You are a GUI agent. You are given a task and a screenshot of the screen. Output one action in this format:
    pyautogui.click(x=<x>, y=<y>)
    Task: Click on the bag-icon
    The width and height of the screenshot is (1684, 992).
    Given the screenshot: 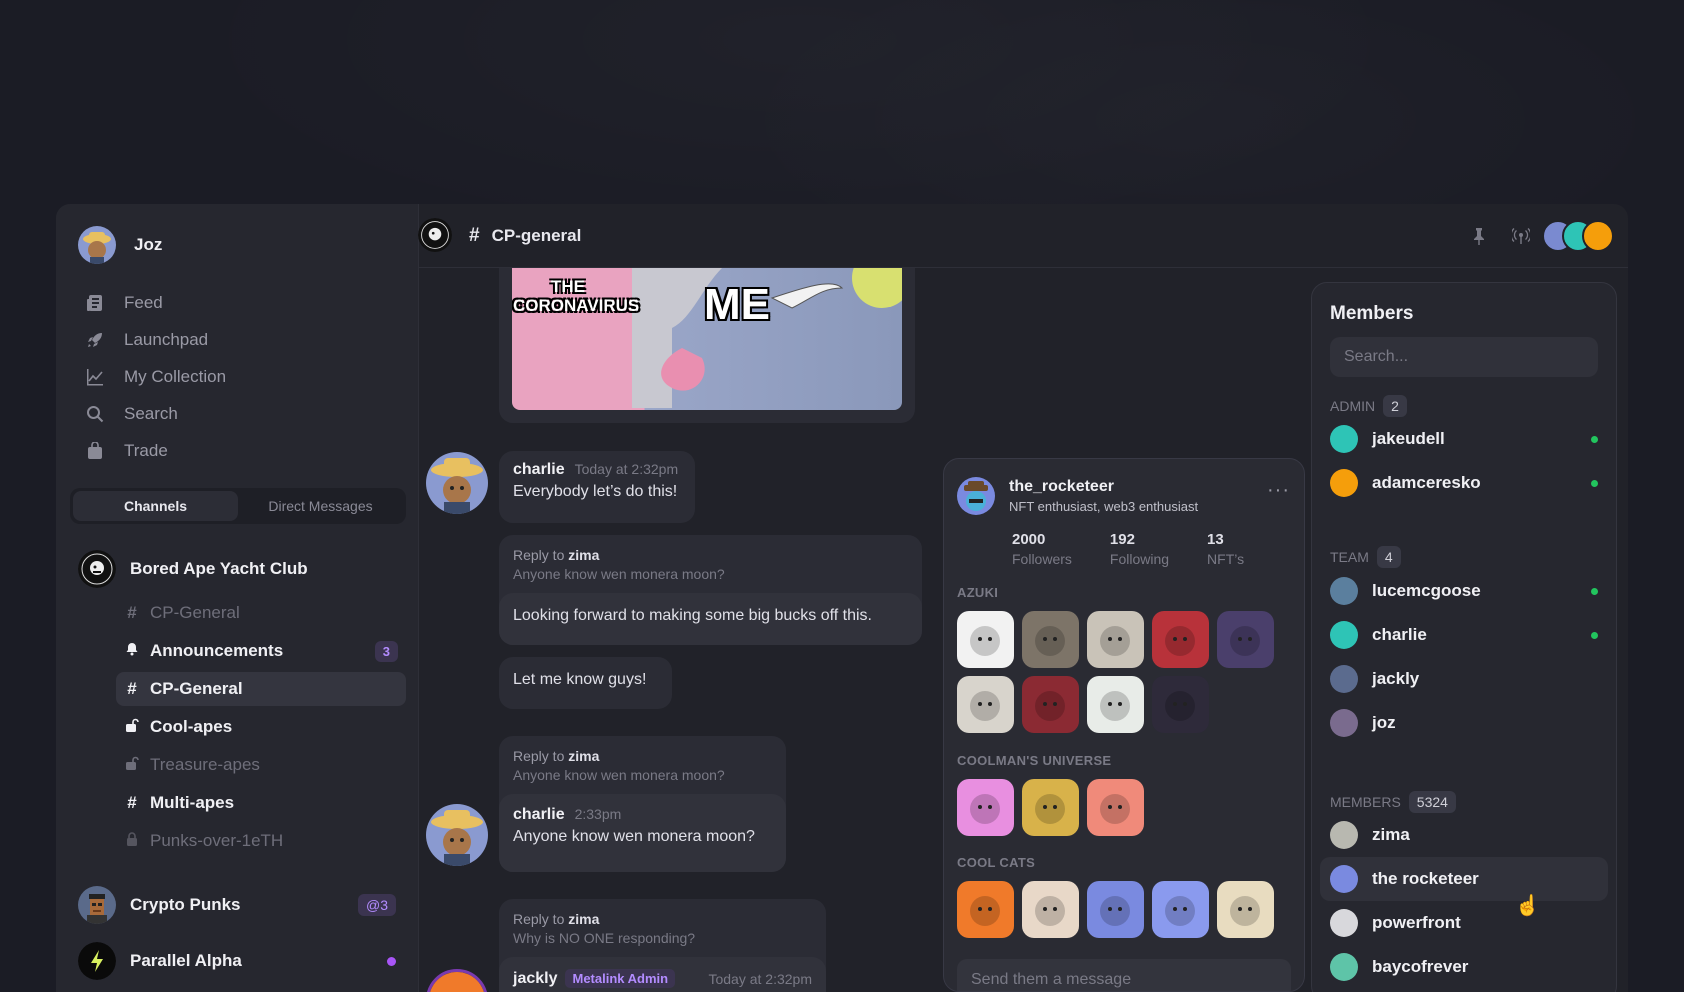 What is the action you would take?
    pyautogui.click(x=95, y=450)
    